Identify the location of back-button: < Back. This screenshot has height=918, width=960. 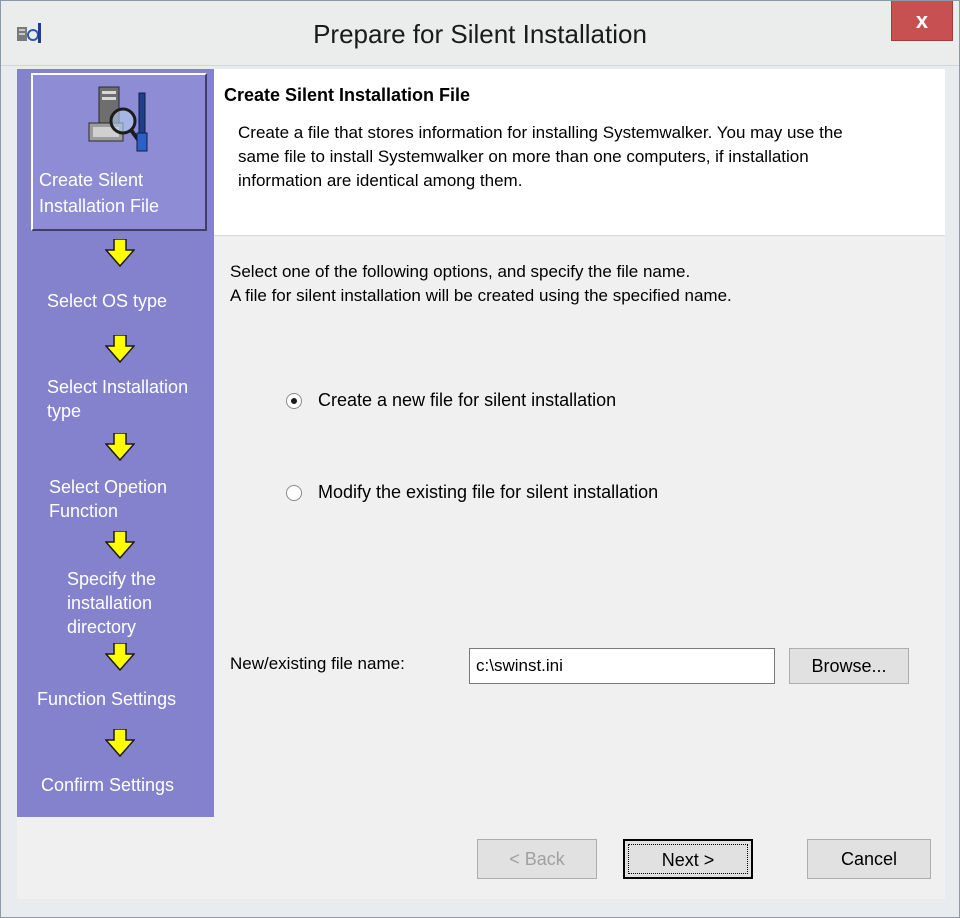
(537, 859).